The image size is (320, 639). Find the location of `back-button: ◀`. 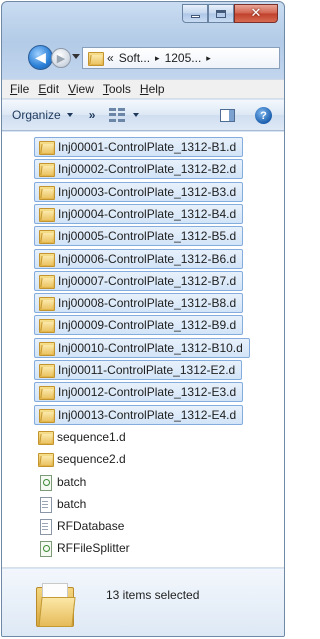

back-button: ◀ is located at coordinates (40, 57).